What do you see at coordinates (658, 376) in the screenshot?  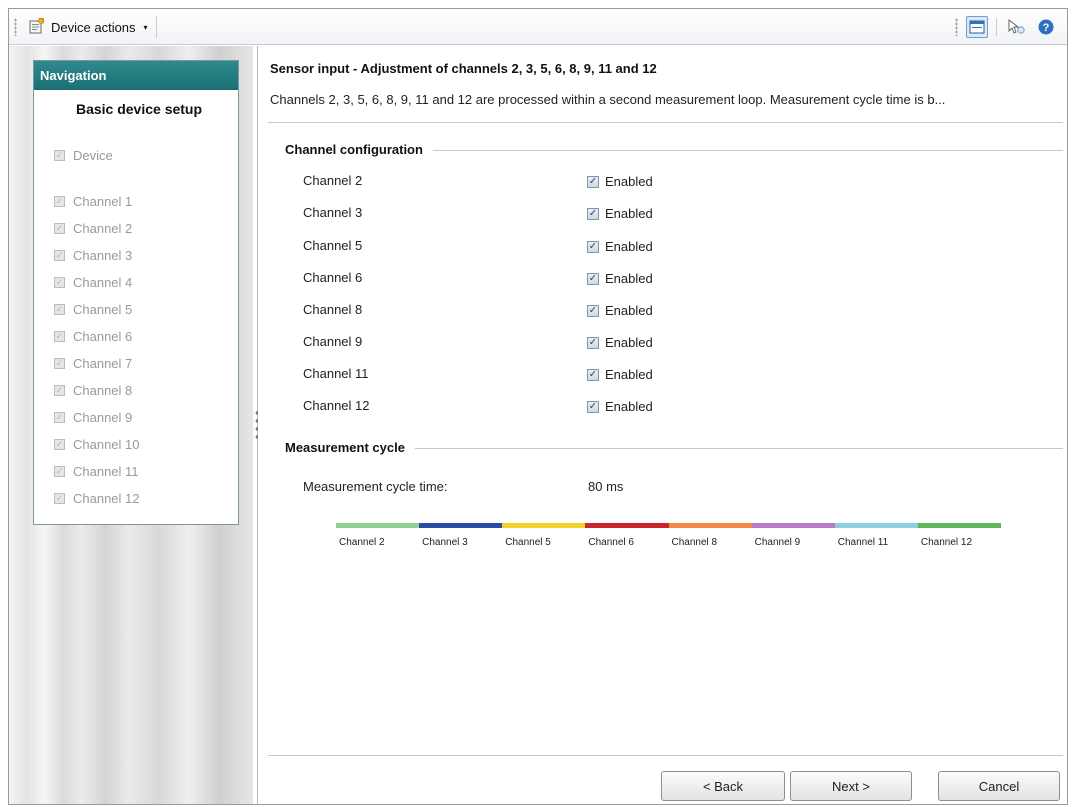 I see `channel-row: Channel 11 ✓ Enabled` at bounding box center [658, 376].